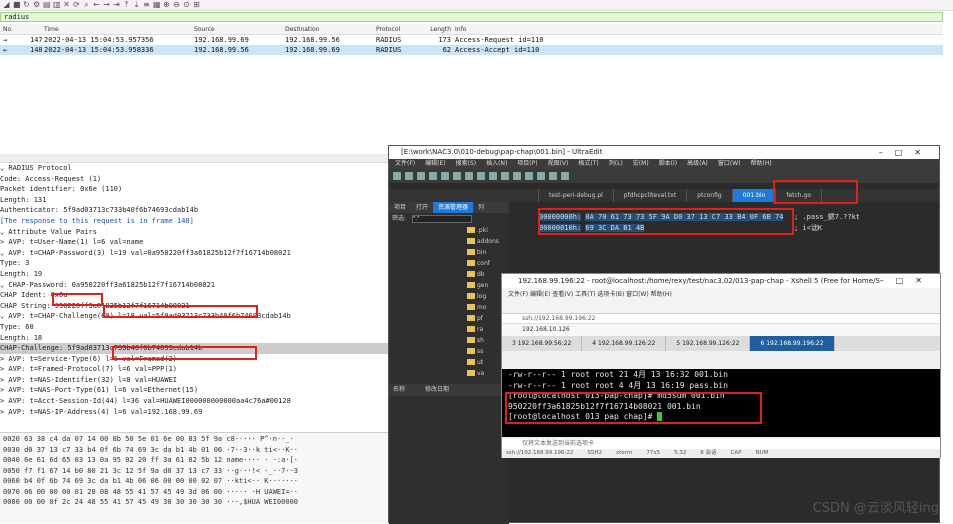 This screenshot has width=953, height=524. What do you see at coordinates (558, 164) in the screenshot?
I see `menu-view: 视图(V)` at bounding box center [558, 164].